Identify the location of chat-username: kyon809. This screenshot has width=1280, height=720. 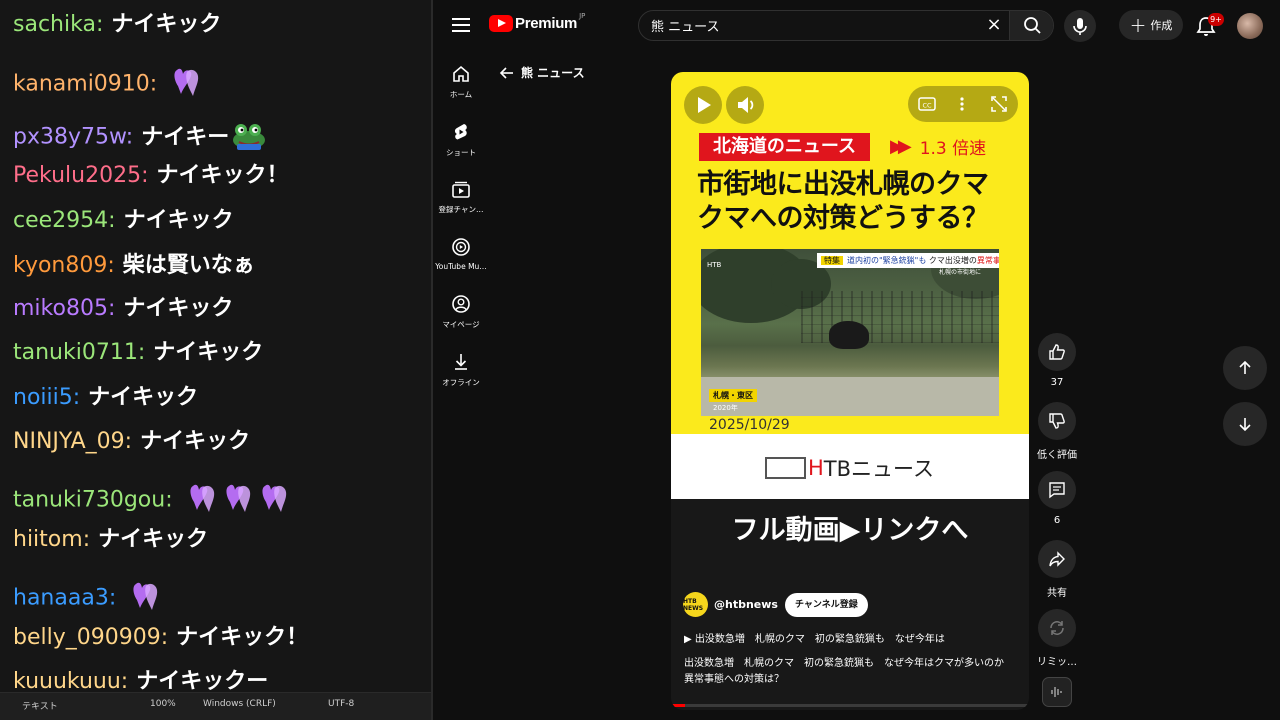
(60, 265).